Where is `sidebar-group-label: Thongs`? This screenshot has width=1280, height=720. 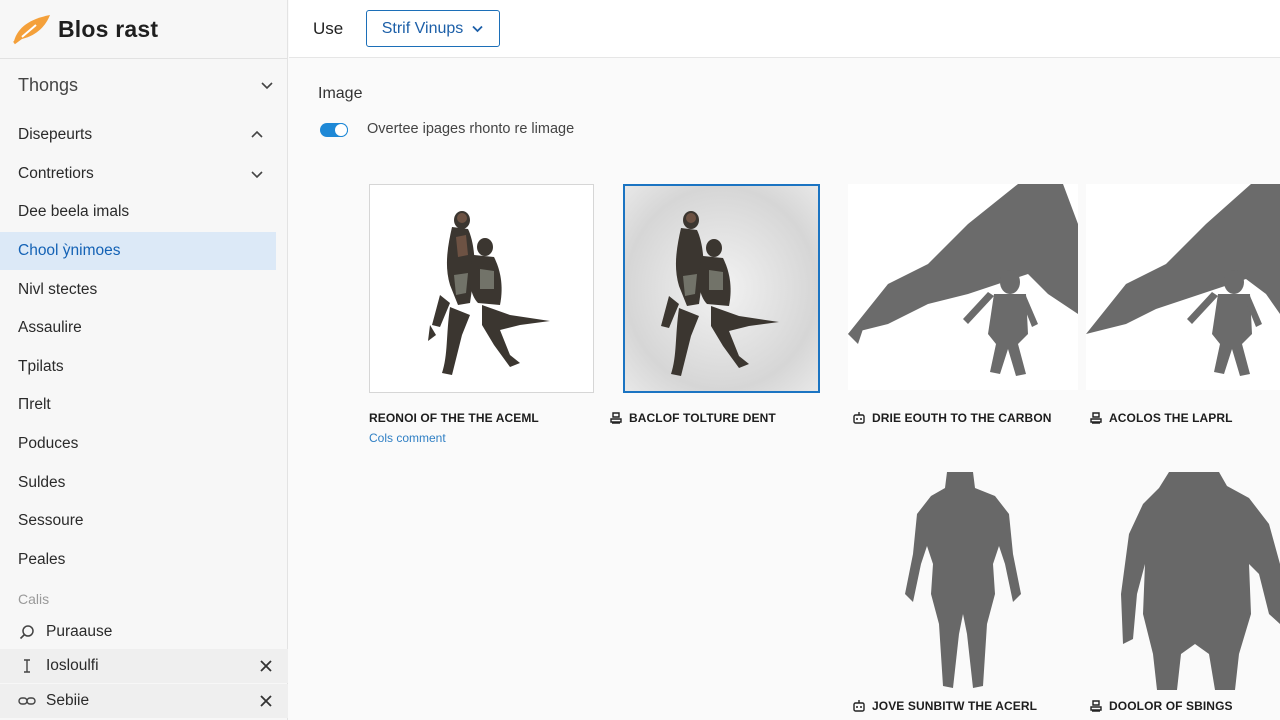
sidebar-group-label: Thongs is located at coordinates (48, 84).